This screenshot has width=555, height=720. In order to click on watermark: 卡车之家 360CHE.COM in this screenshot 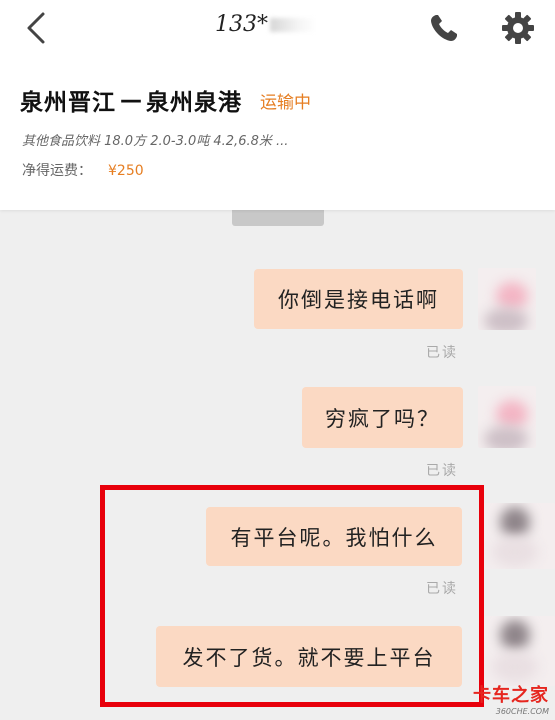, I will do `click(511, 698)`.